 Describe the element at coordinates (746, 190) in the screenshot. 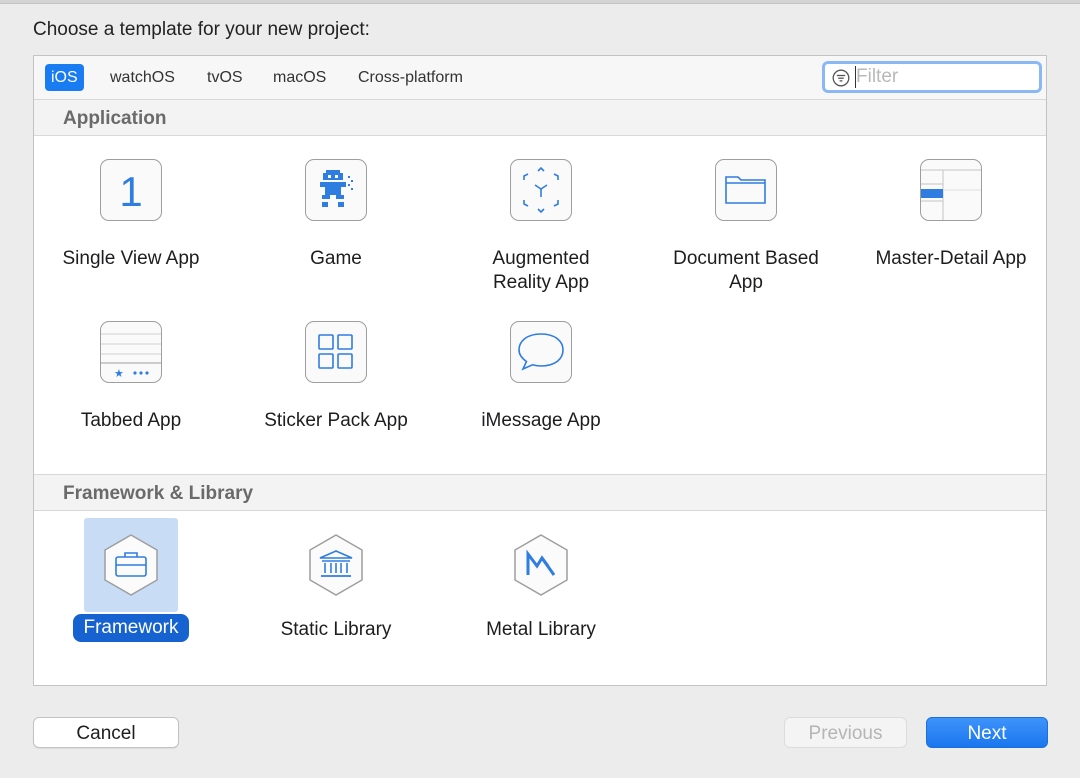

I see `folder-icon` at that location.